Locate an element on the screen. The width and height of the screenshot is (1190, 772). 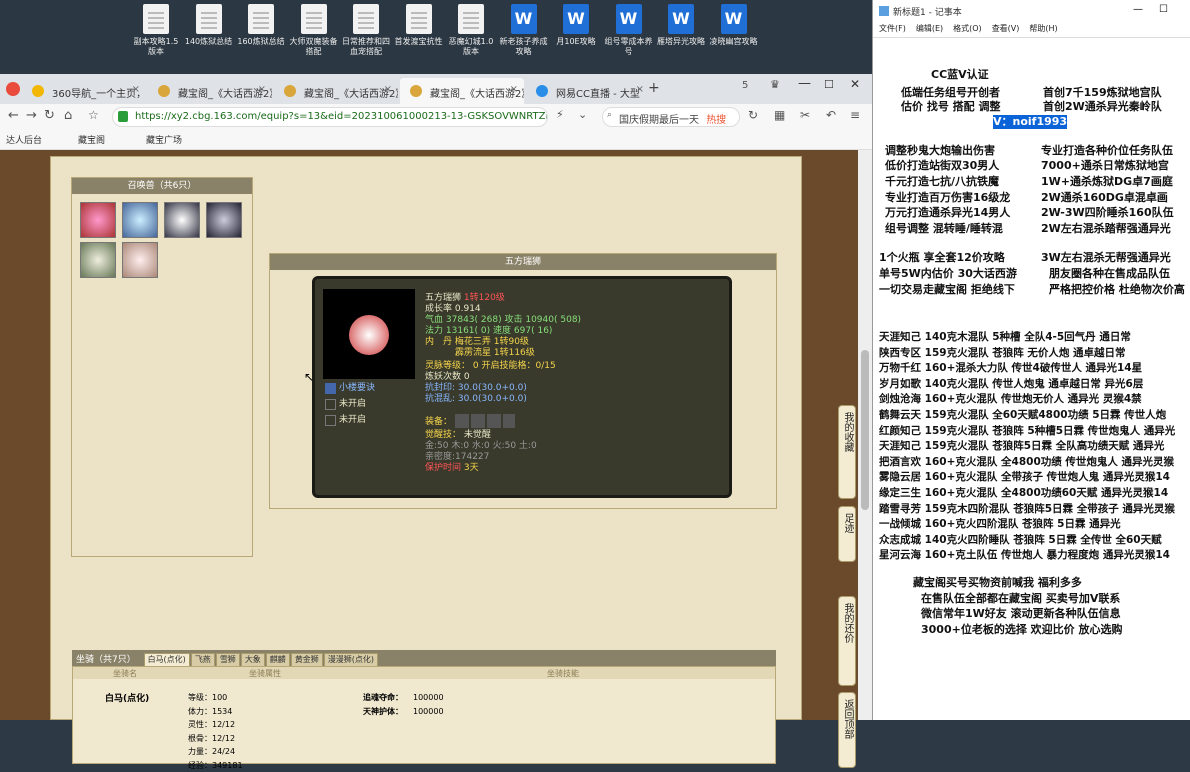
desktop-icon: W组号零成本养号 is located at coordinates (629, 30).